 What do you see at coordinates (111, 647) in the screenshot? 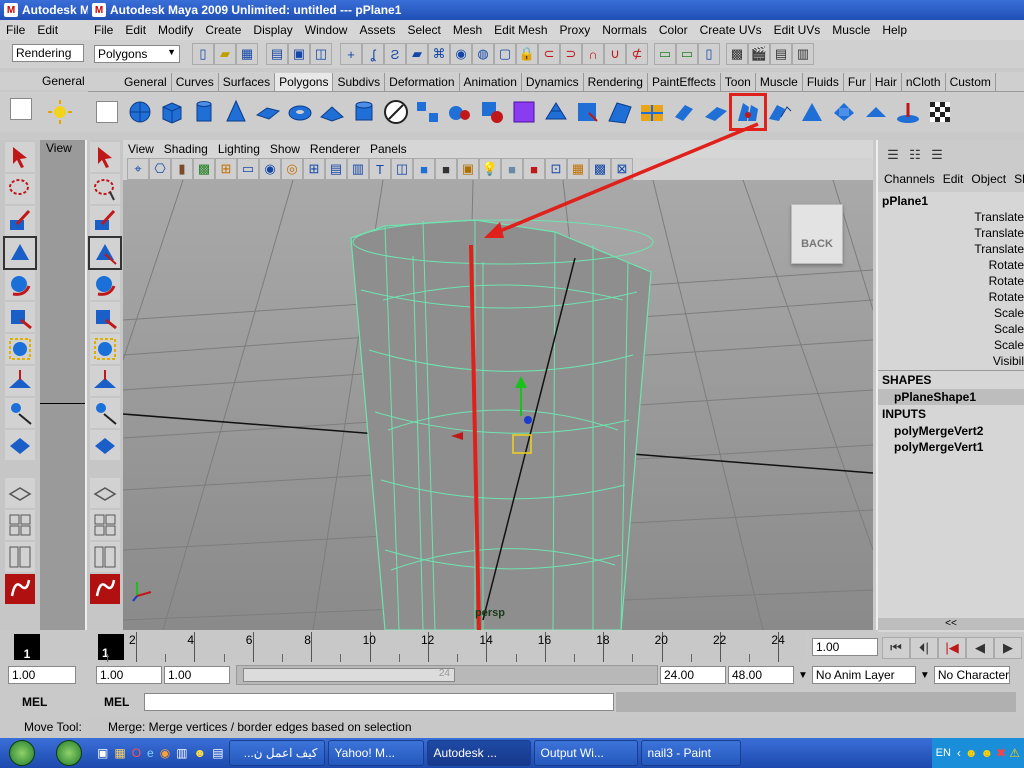
I see `current-frame-marker: 1` at bounding box center [111, 647].